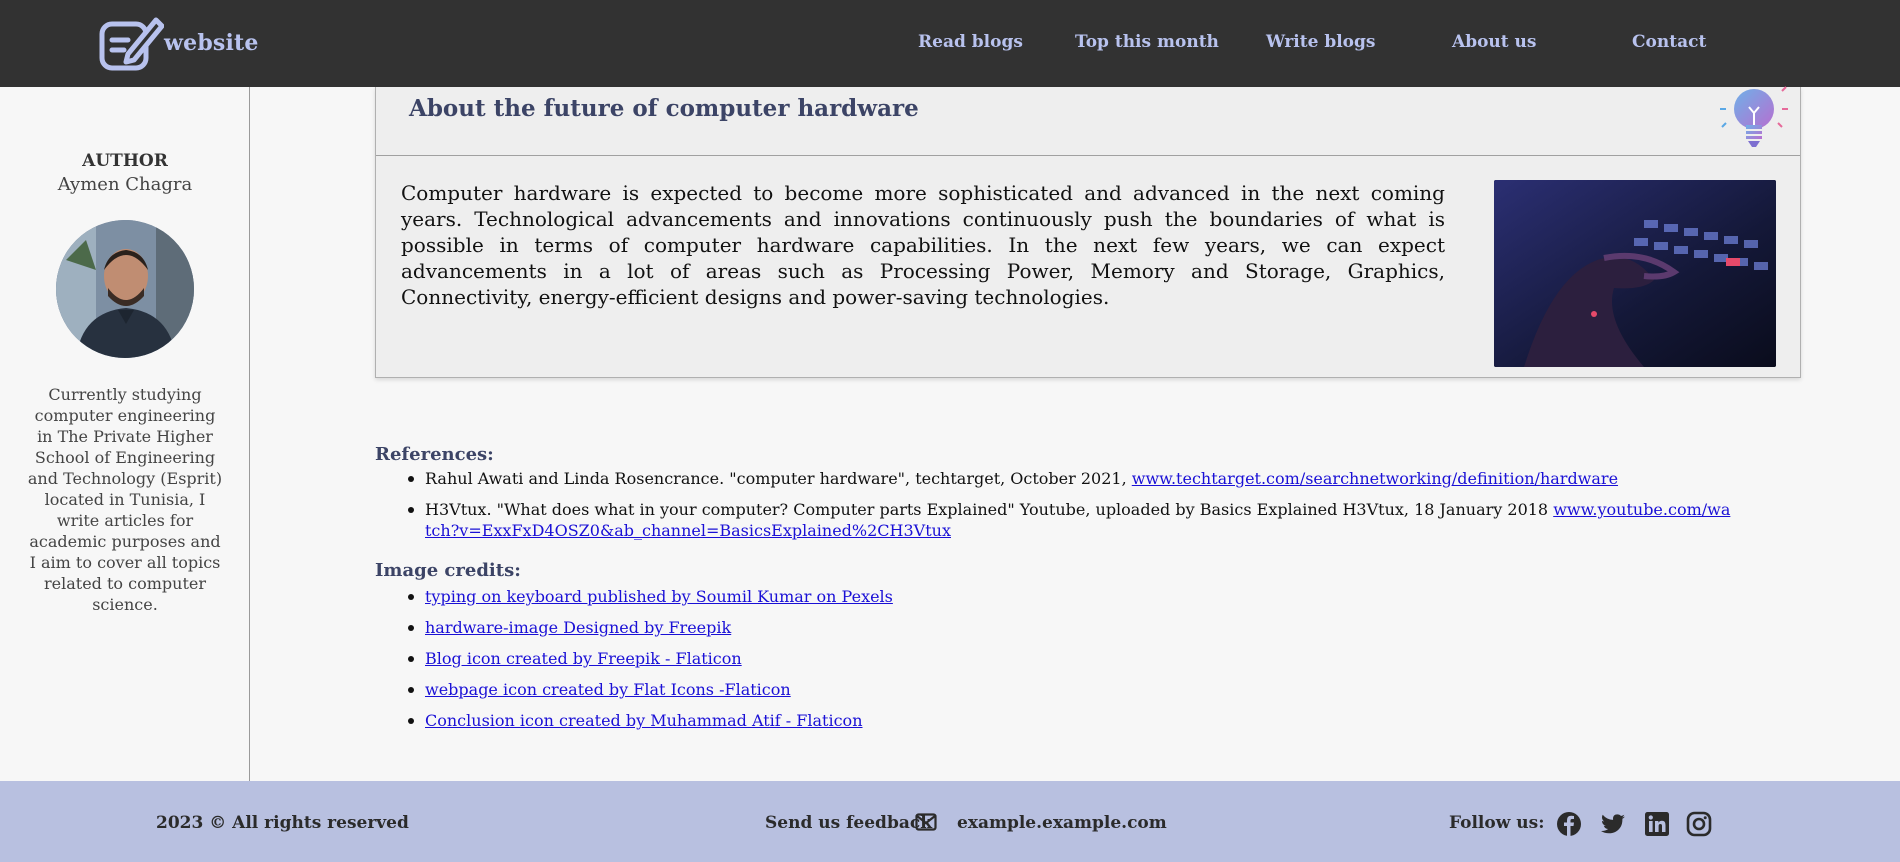 This screenshot has height=862, width=1900. I want to click on follow-us-label: Follow us:, so click(1497, 823).